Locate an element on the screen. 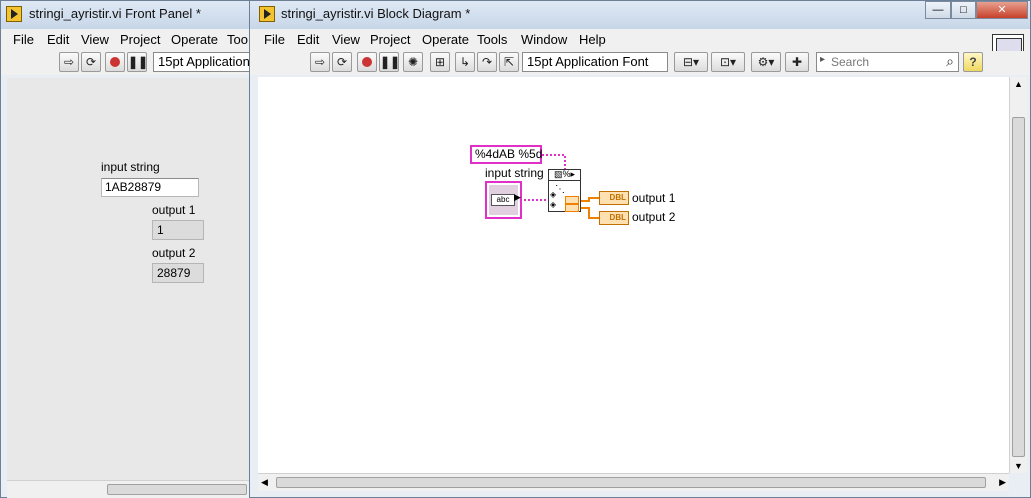  front-panel-h-scroll-thumb is located at coordinates (177, 489).